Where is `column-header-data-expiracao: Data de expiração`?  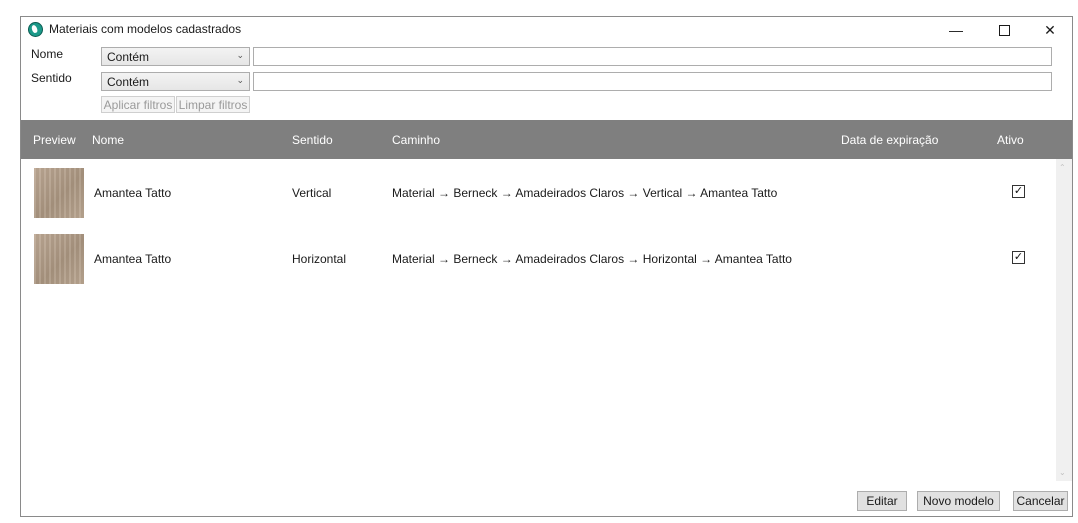 column-header-data-expiracao: Data de expiração is located at coordinates (889, 140).